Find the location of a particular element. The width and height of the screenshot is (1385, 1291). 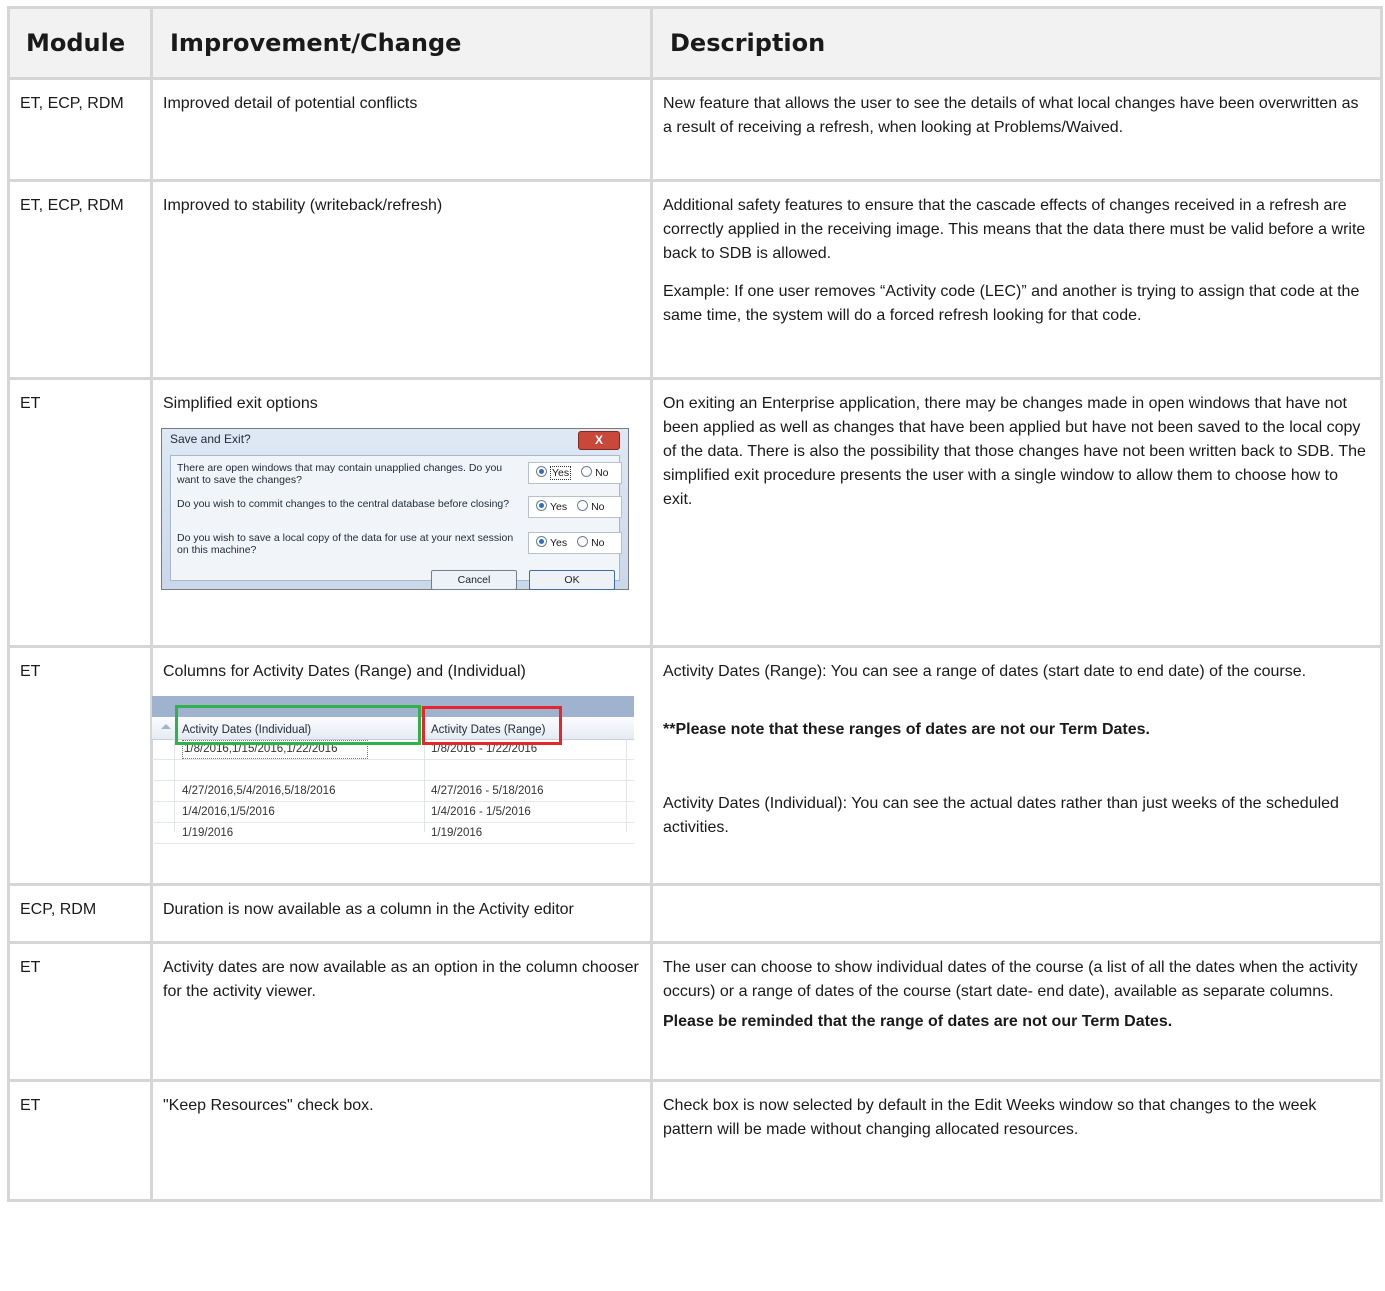

header-change: Improvement/Change is located at coordinates (401, 43).